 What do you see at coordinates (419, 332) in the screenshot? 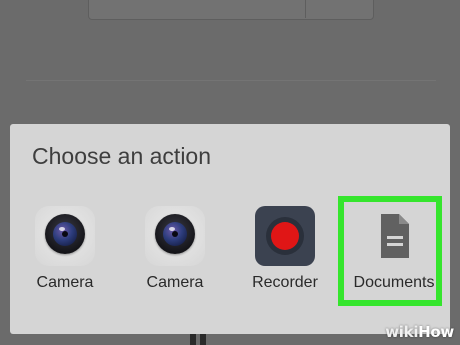
I see `wikihow-watermark: wikiHow` at bounding box center [419, 332].